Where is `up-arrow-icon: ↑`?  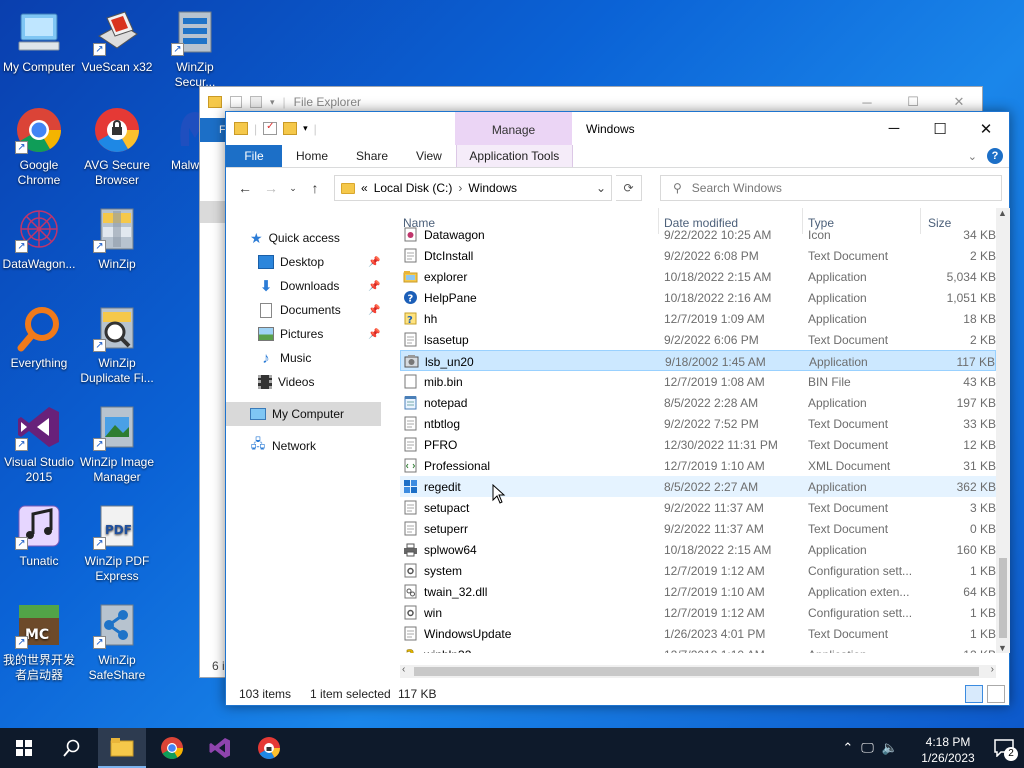 up-arrow-icon: ↑ is located at coordinates (315, 188).